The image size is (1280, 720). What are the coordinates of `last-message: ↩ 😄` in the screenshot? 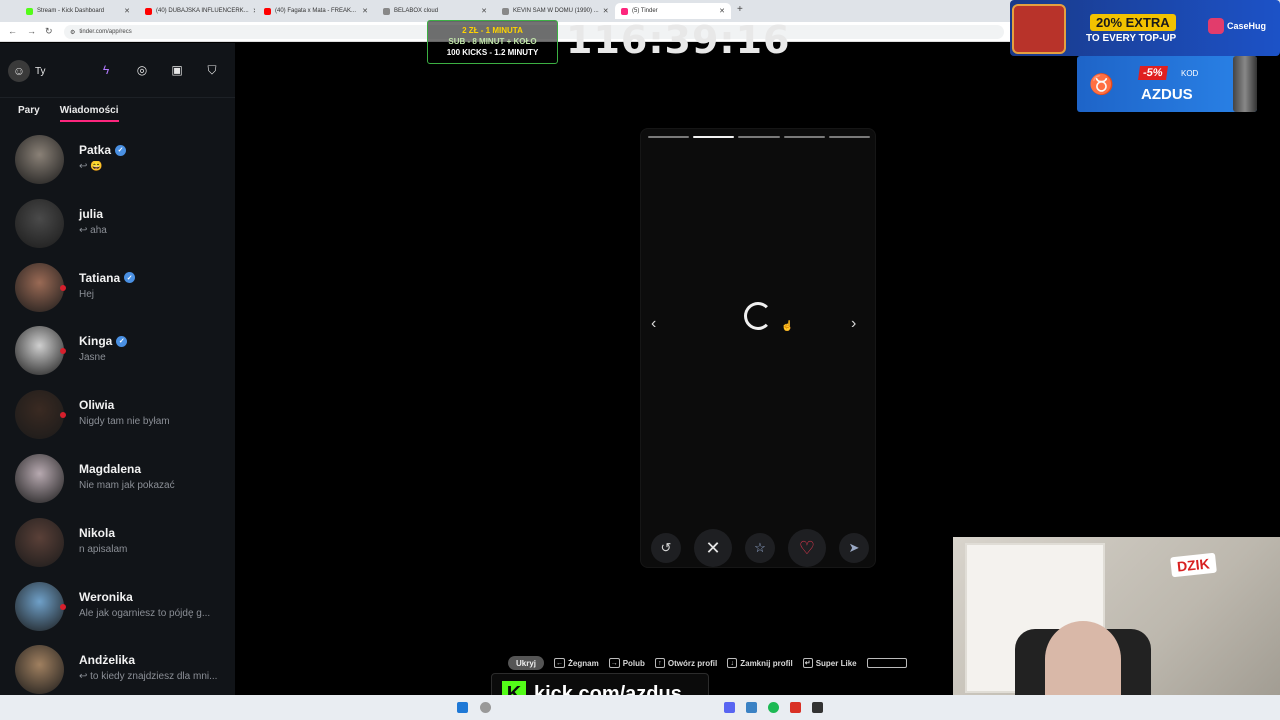 It's located at (91, 166).